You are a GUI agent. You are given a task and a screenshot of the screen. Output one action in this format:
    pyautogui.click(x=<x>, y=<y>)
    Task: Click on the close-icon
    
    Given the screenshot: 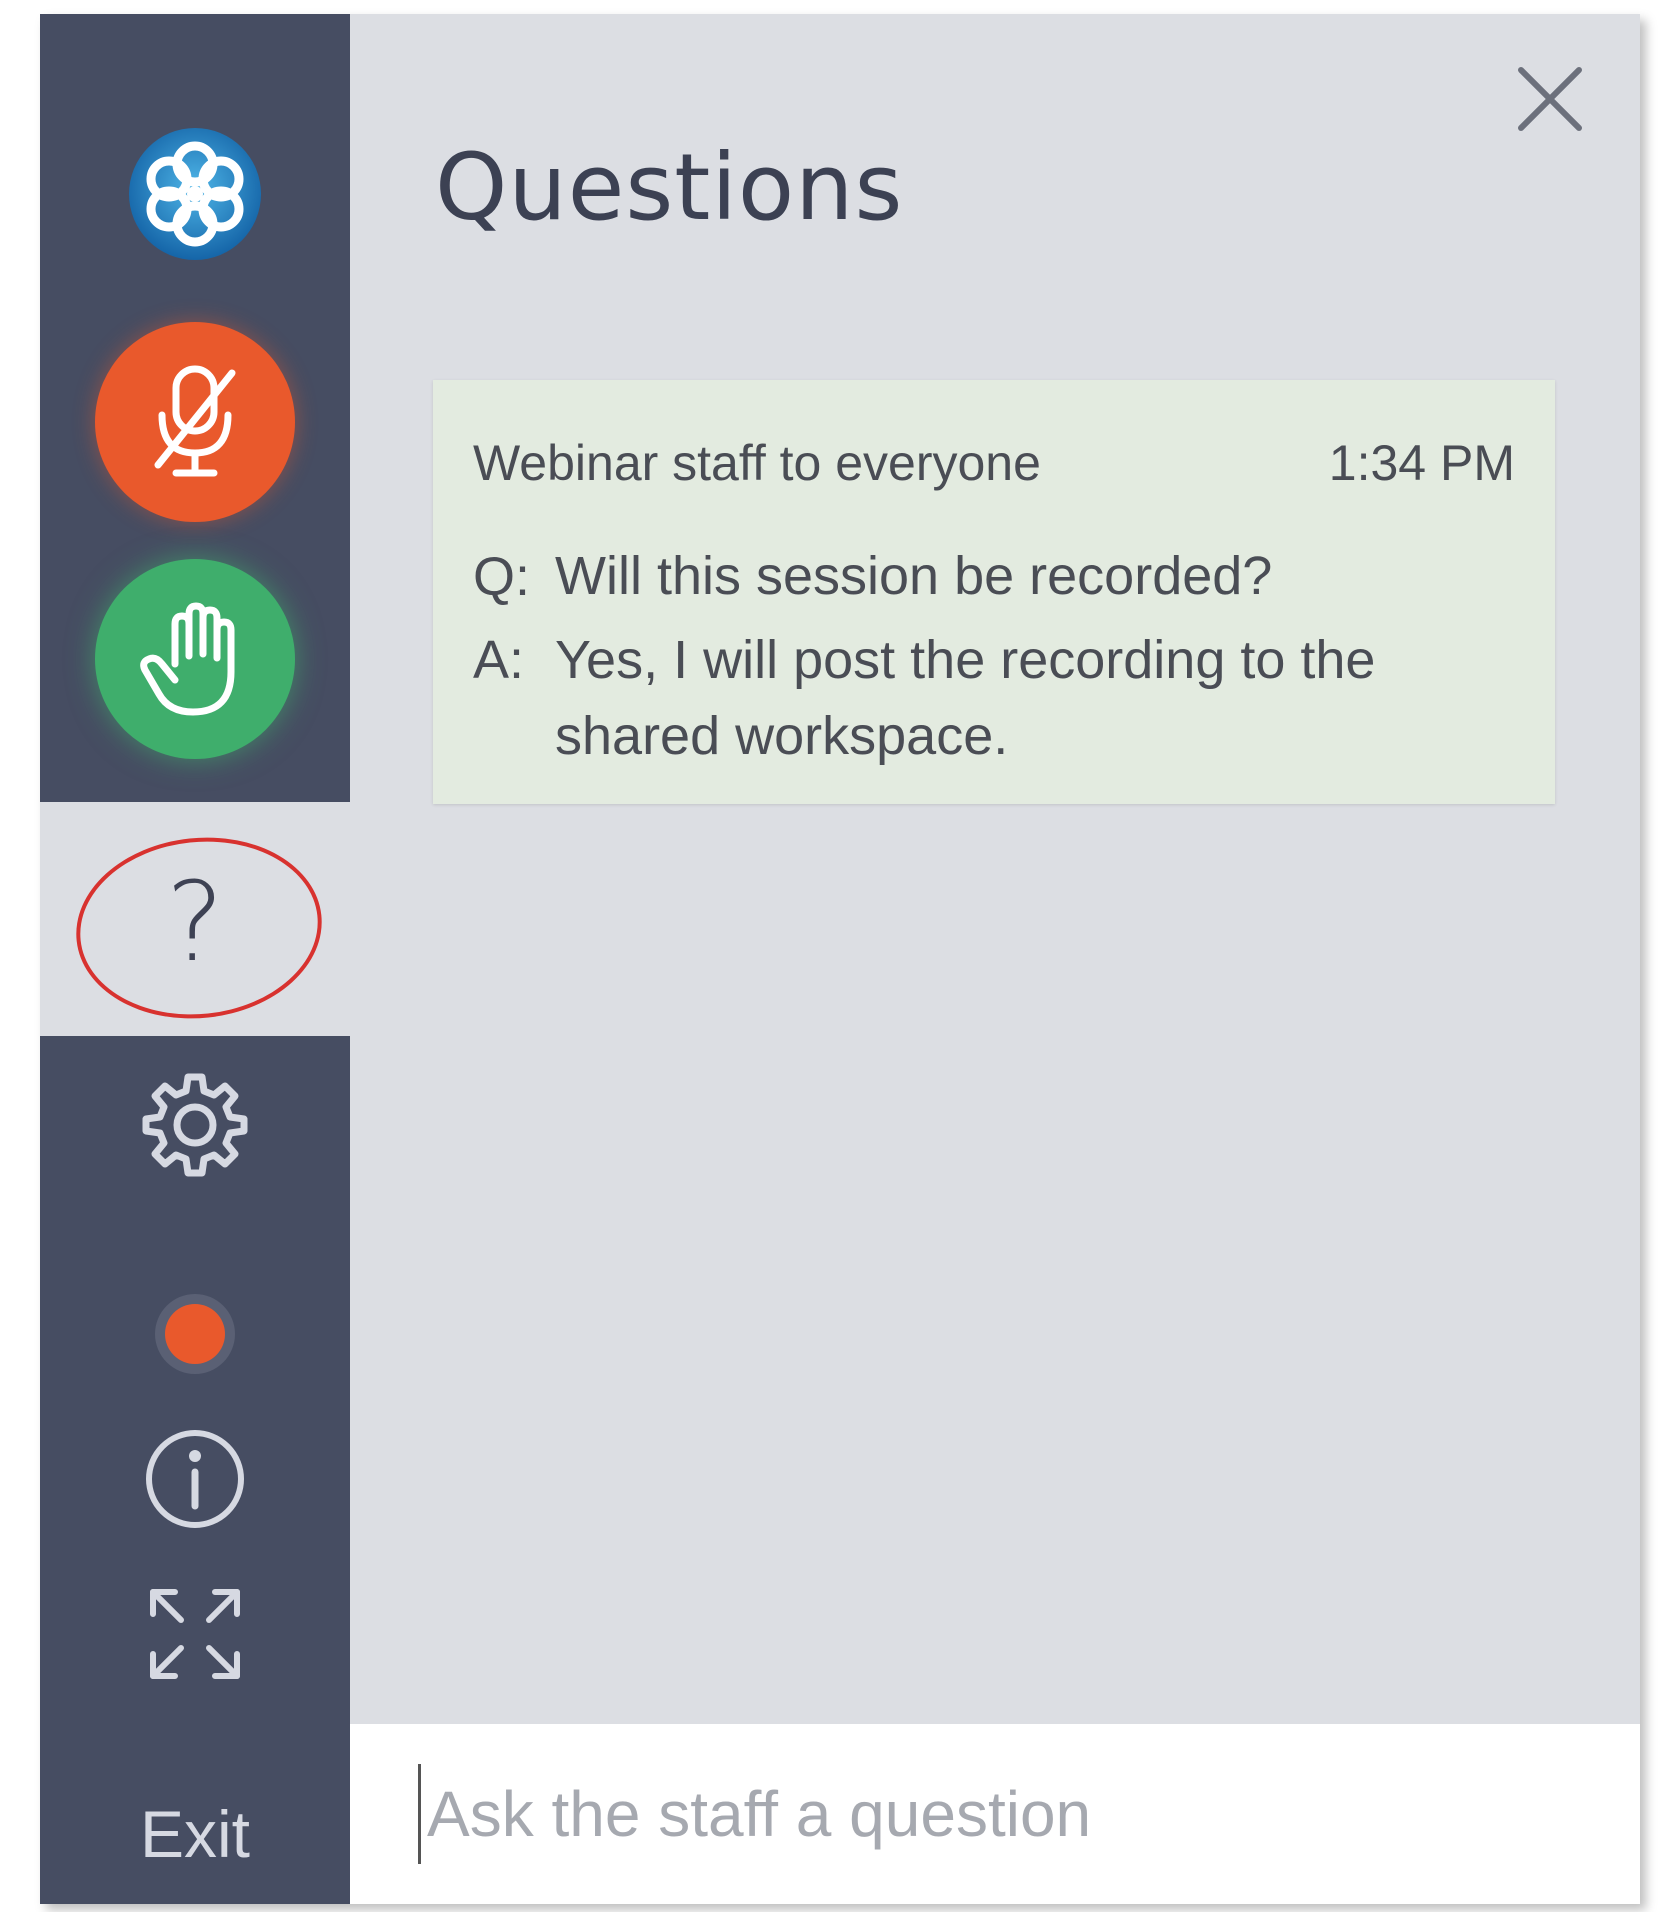 What is the action you would take?
    pyautogui.click(x=1550, y=99)
    